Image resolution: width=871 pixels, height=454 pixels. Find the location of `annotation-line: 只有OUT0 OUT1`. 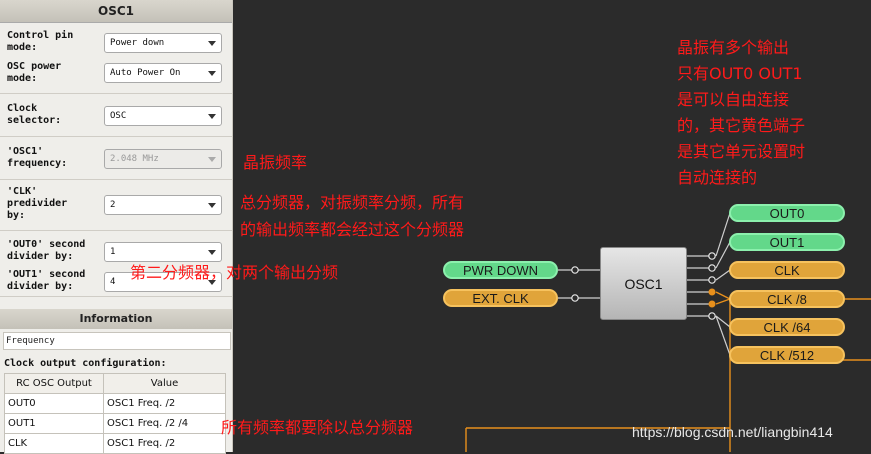

annotation-line: 只有OUT0 OUT1 is located at coordinates (740, 73).